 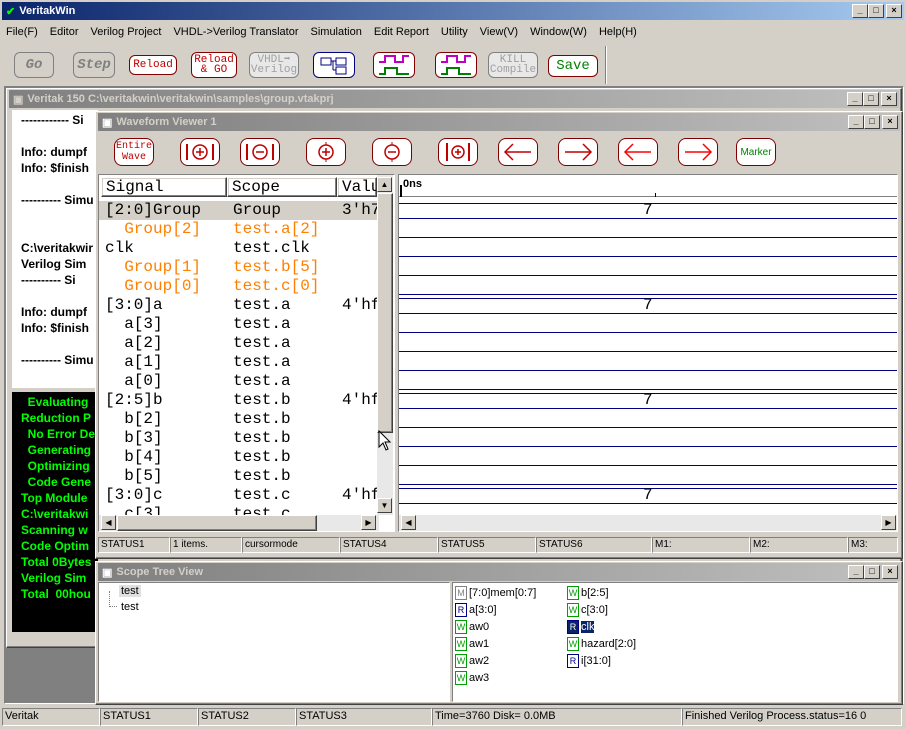 What do you see at coordinates (238, 343) in the screenshot?
I see `signal-row: a[2] test.a` at bounding box center [238, 343].